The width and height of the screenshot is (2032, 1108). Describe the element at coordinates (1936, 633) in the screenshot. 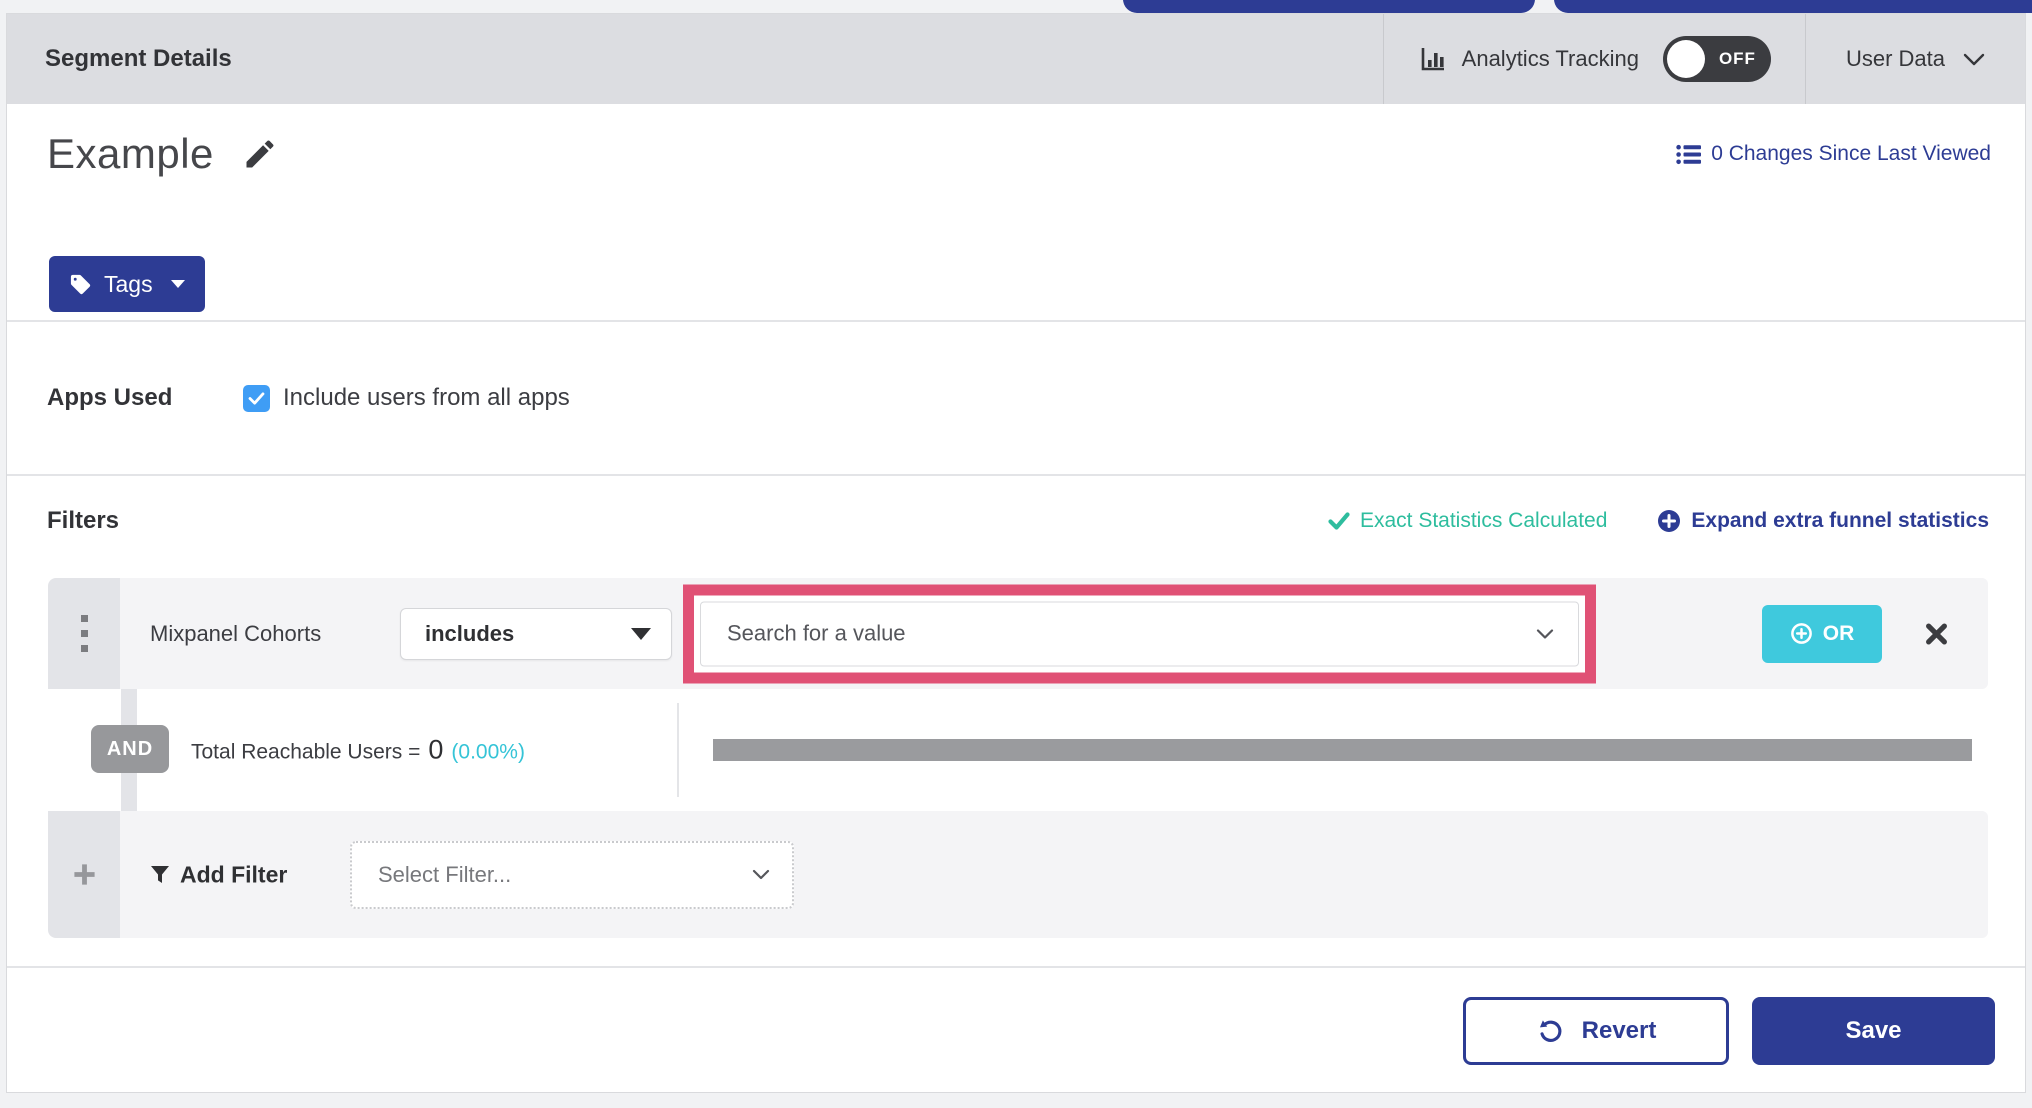

I see `remove-filter-icon` at that location.